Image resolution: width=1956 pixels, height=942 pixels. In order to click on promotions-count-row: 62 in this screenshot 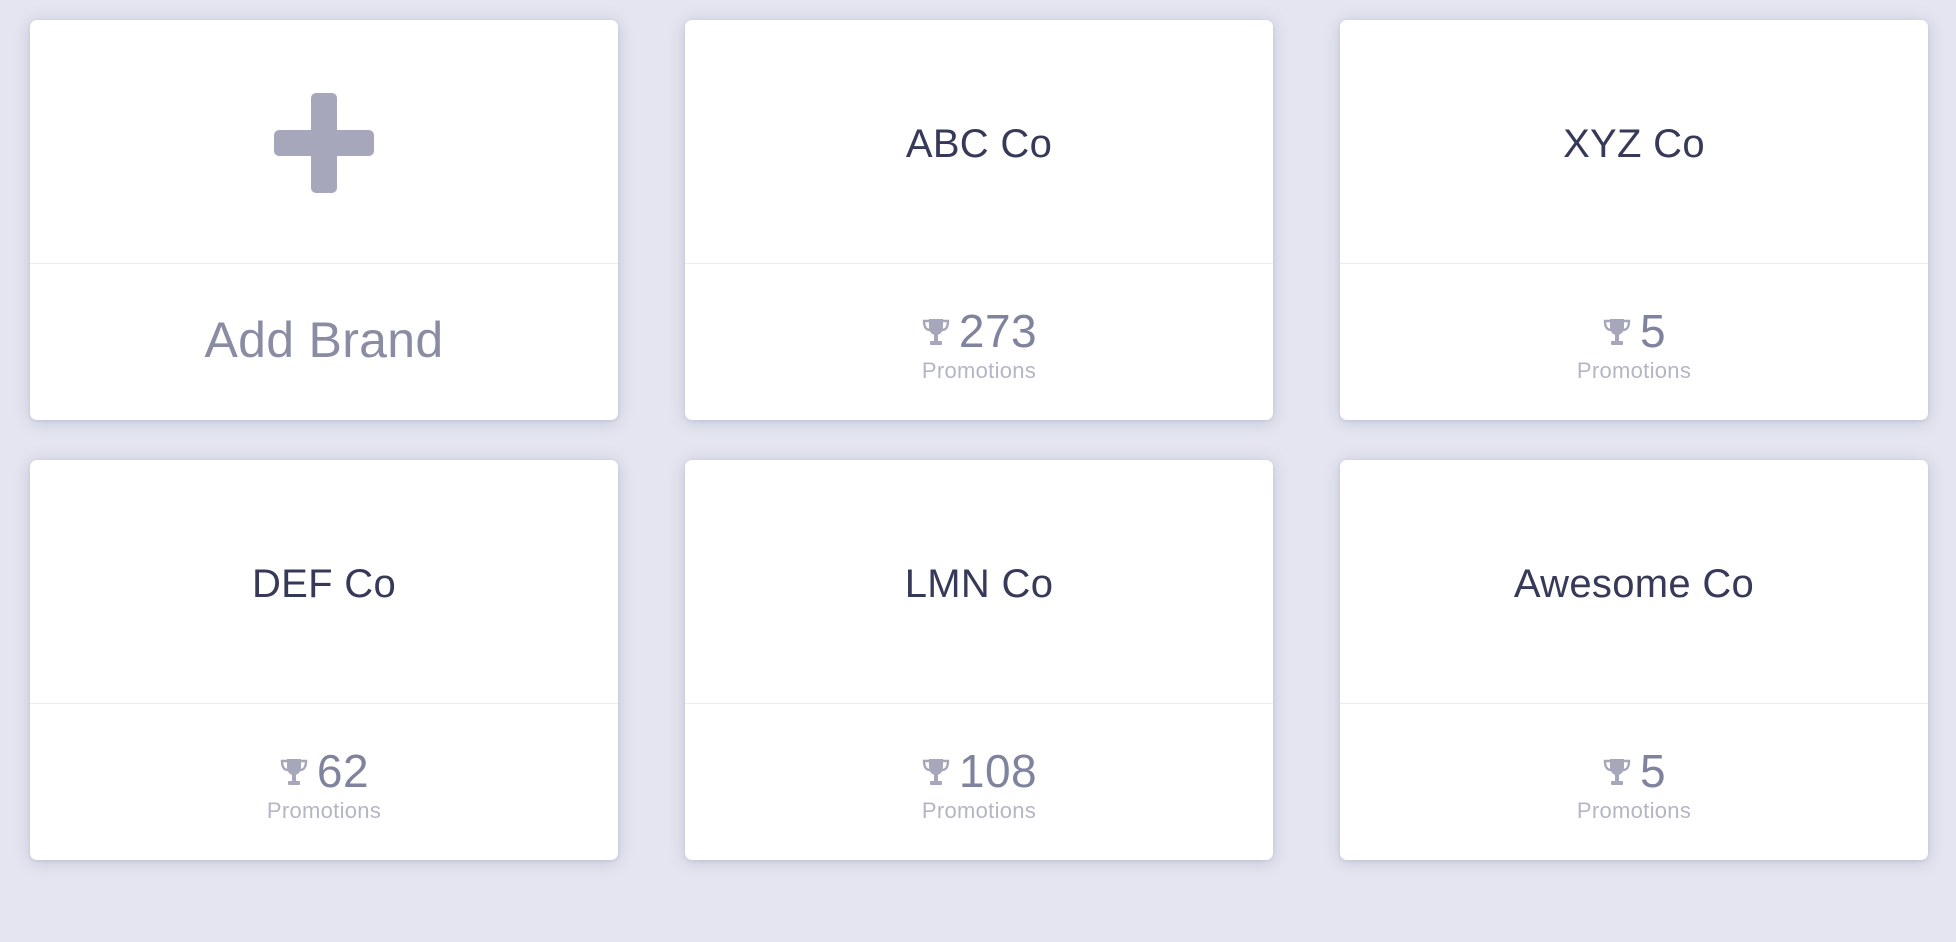, I will do `click(324, 771)`.